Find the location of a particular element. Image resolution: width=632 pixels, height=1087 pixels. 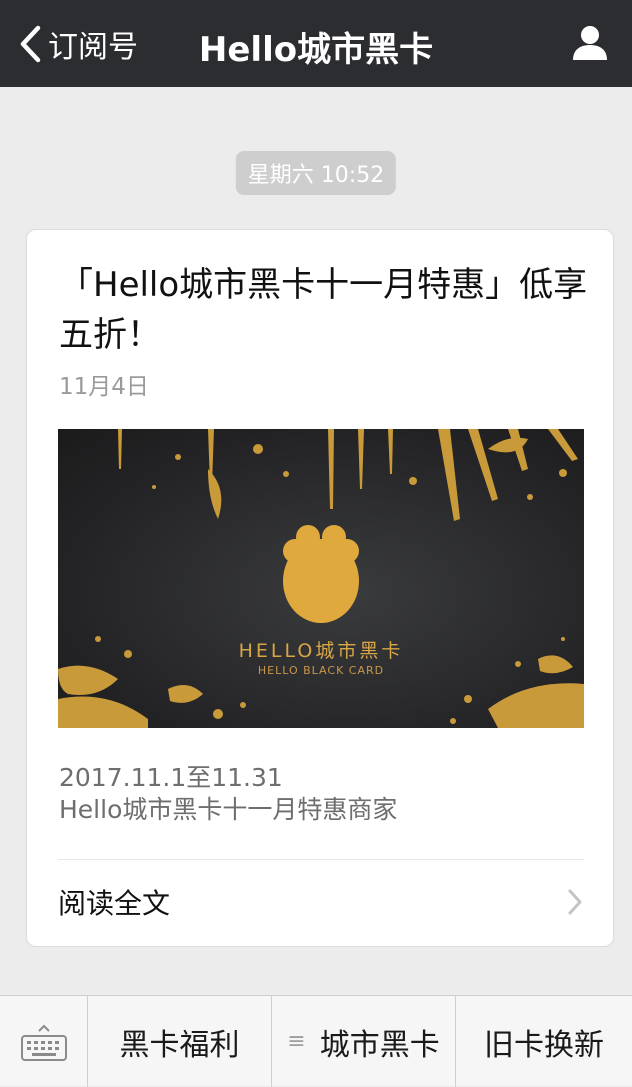

menu-item-card-renewal: 旧卡换新 is located at coordinates (544, 1041).